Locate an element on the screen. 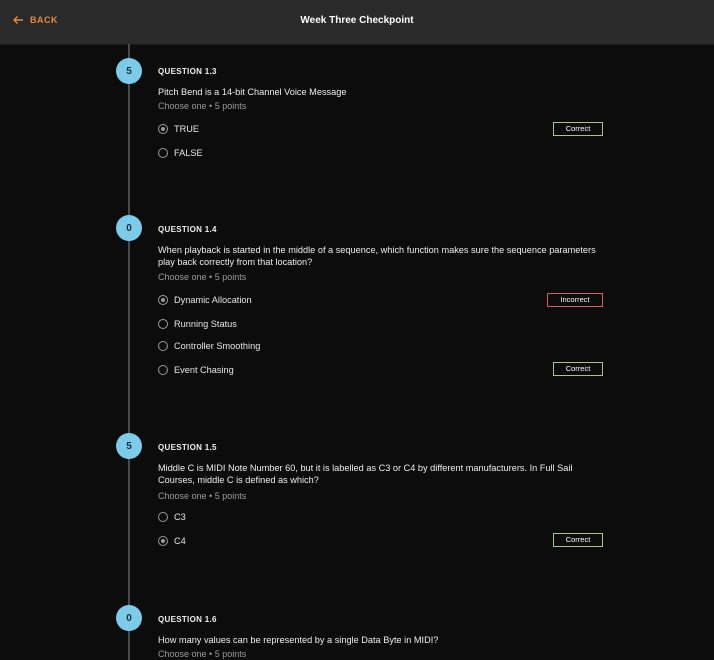  option-label: C3 is located at coordinates (180, 517).